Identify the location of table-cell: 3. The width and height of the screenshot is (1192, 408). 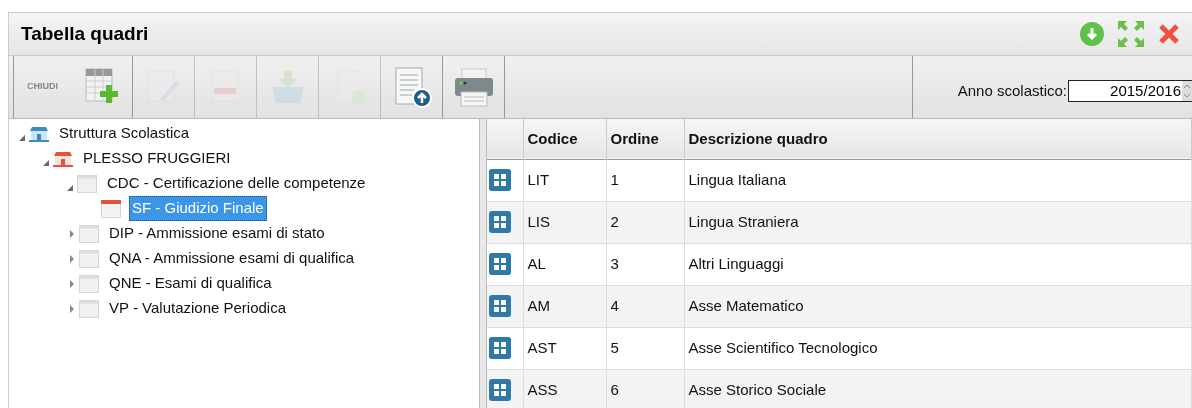
(645, 264).